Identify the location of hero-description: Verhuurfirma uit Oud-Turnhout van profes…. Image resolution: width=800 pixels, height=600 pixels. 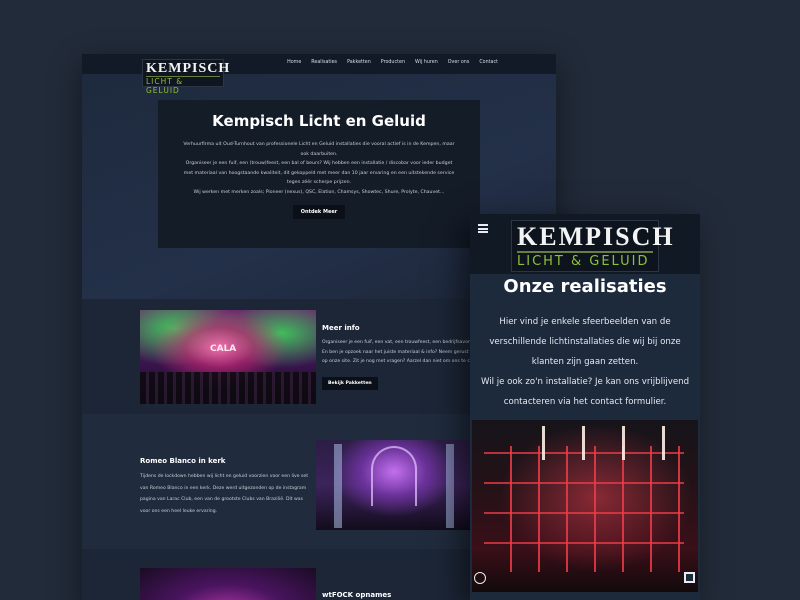
(319, 168).